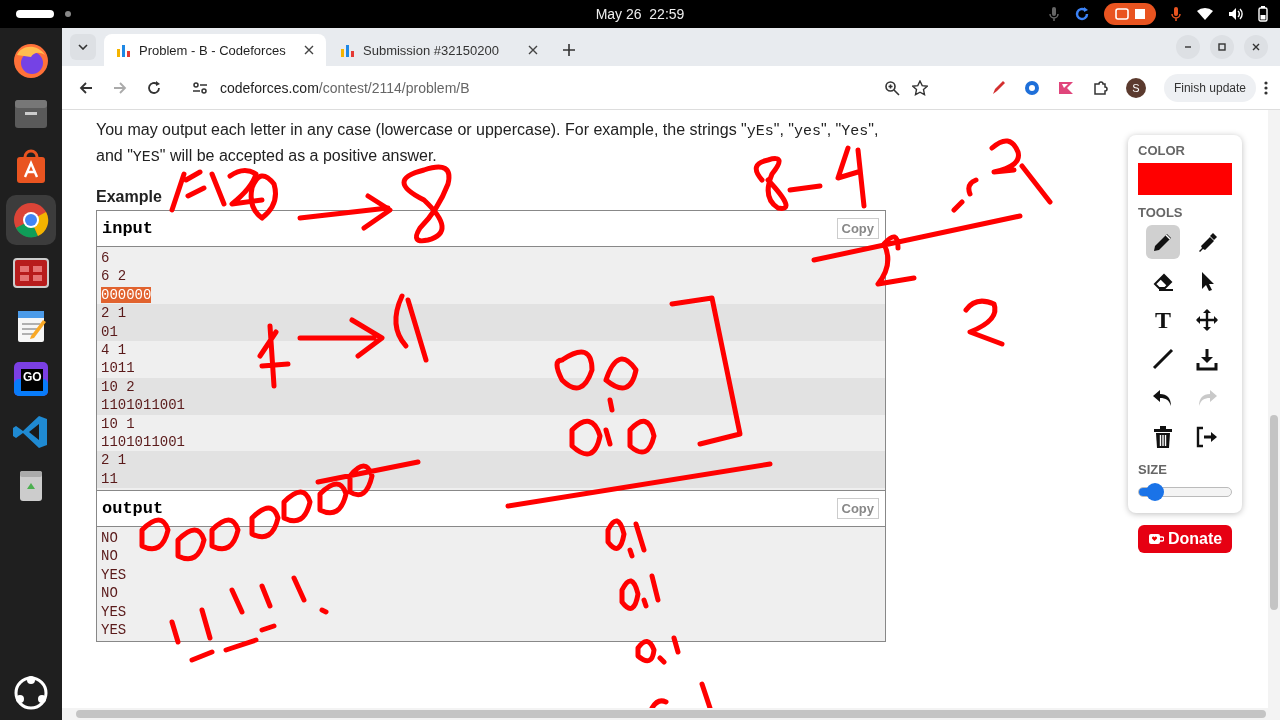 The width and height of the screenshot is (1280, 720). I want to click on clock: May 26 22:59, so click(640, 14).